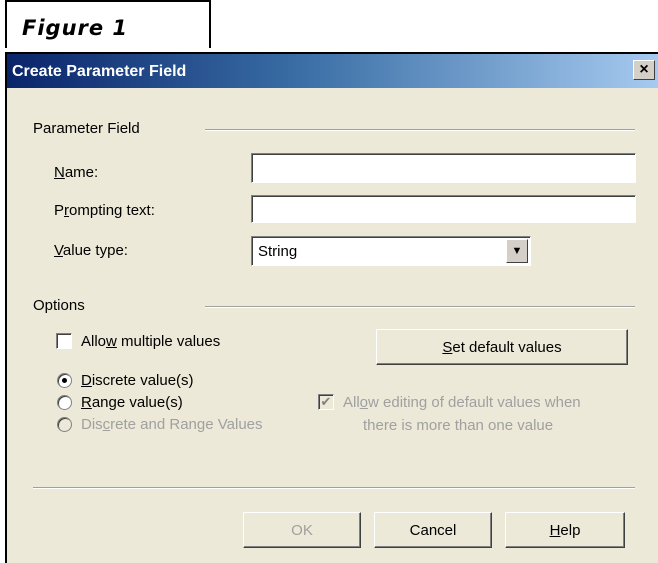 The height and width of the screenshot is (563, 658). I want to click on figure-label-tab: Figure 1, so click(108, 24).